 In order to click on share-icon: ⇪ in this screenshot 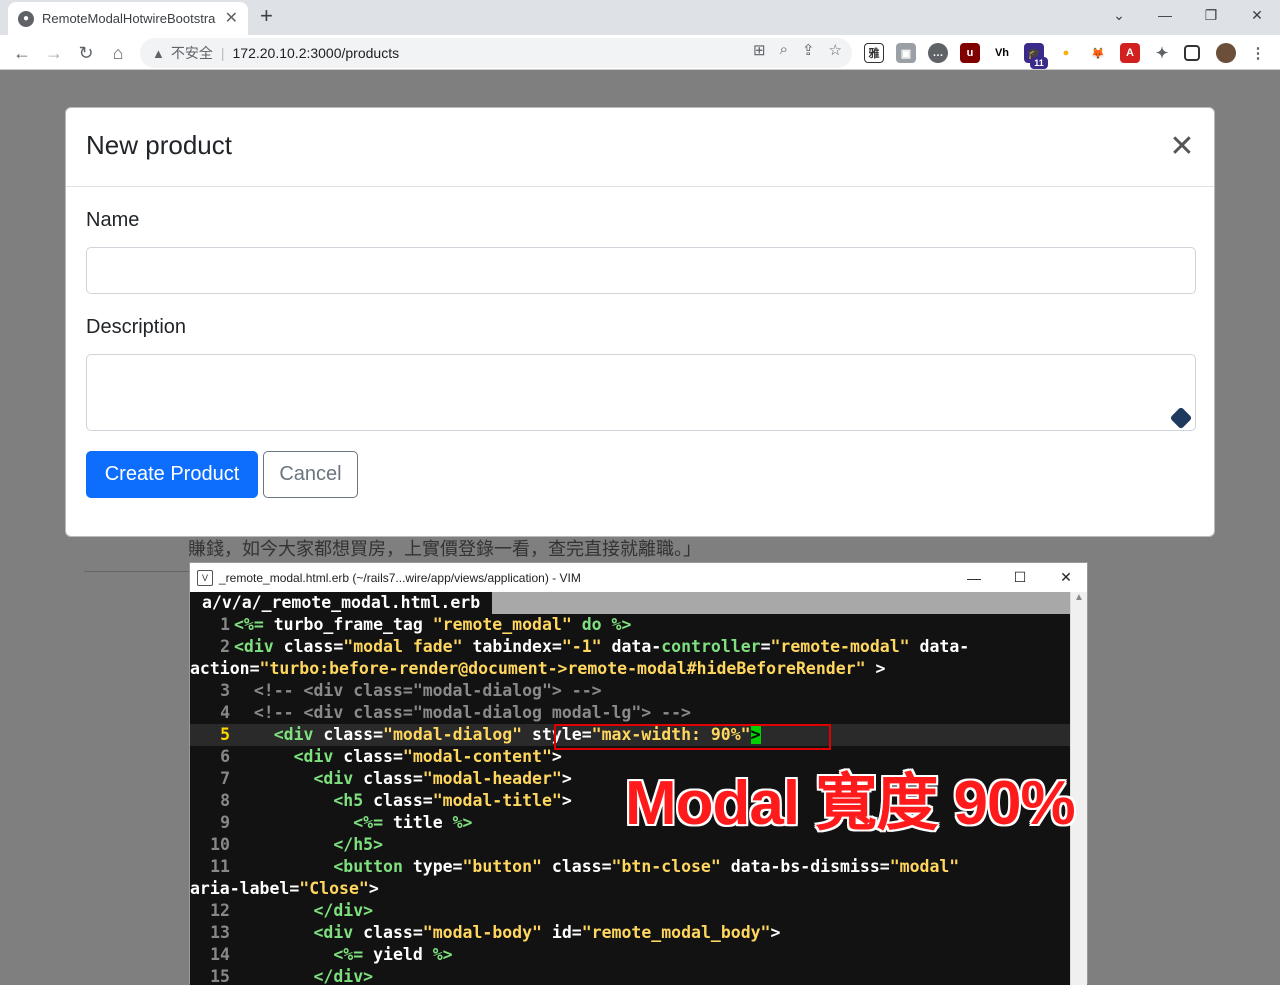, I will do `click(808, 50)`.